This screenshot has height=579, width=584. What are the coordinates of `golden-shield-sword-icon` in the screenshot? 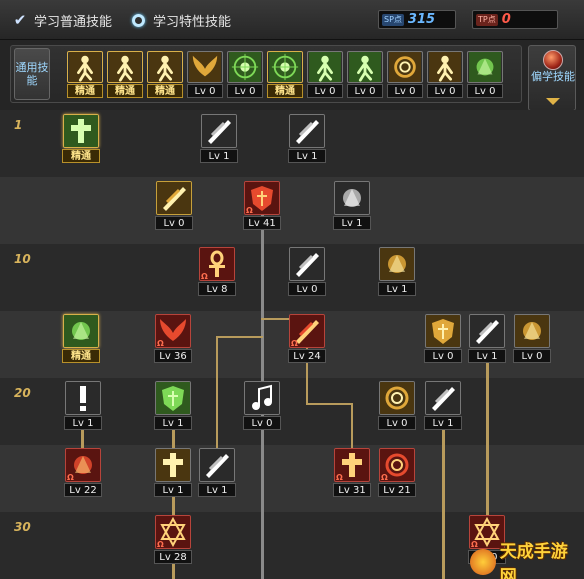 It's located at (443, 331).